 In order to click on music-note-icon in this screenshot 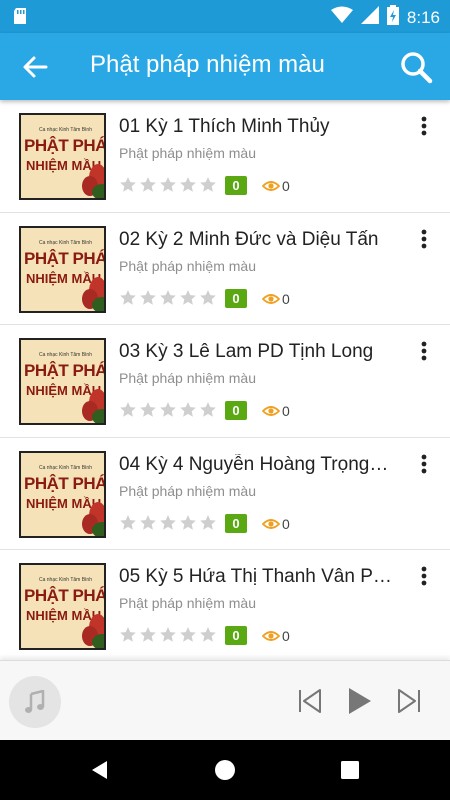, I will do `click(35, 702)`.